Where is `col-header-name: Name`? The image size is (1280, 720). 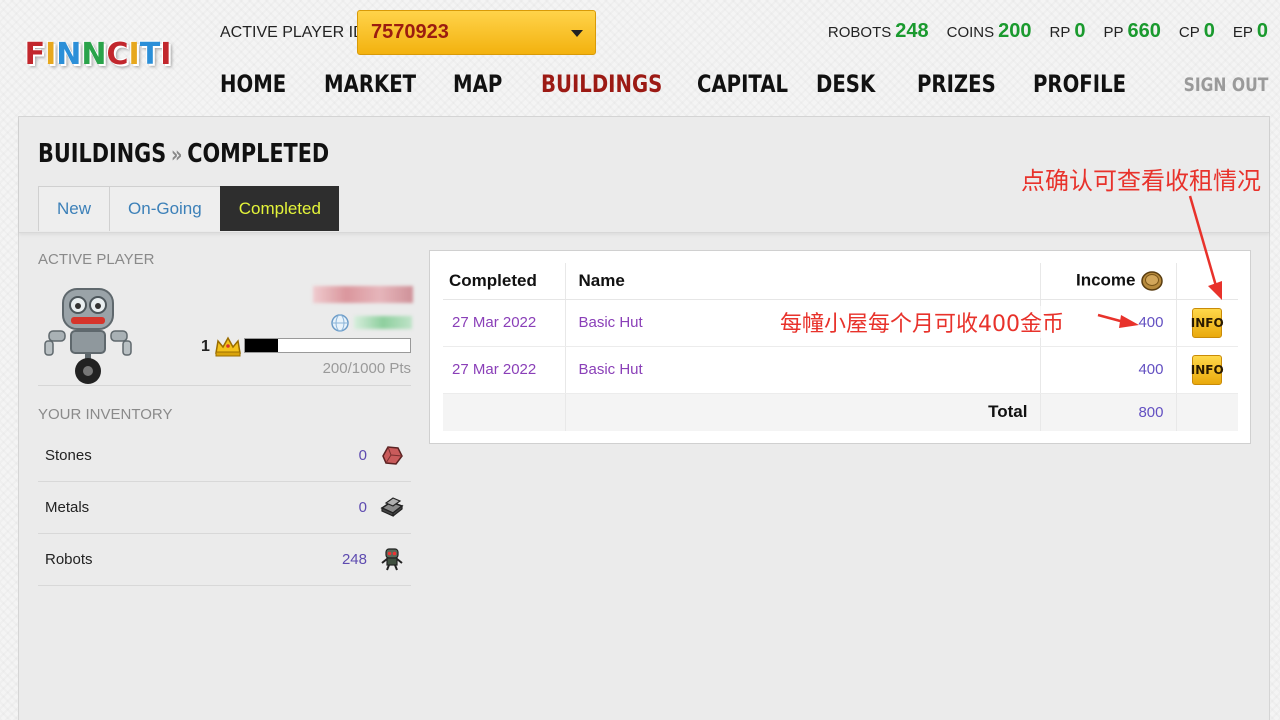 col-header-name: Name is located at coordinates (802, 281).